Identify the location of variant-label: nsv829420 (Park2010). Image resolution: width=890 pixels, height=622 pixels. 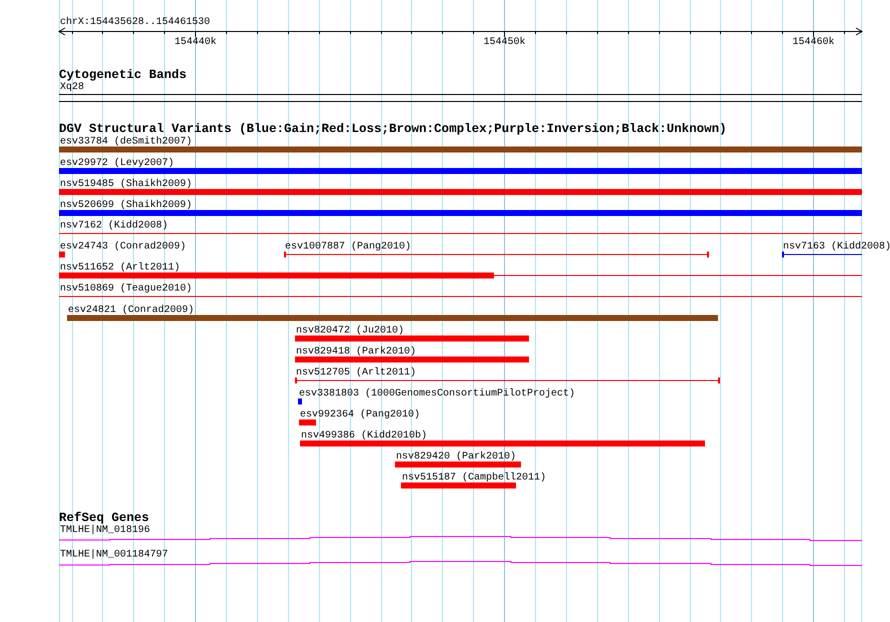
(456, 457).